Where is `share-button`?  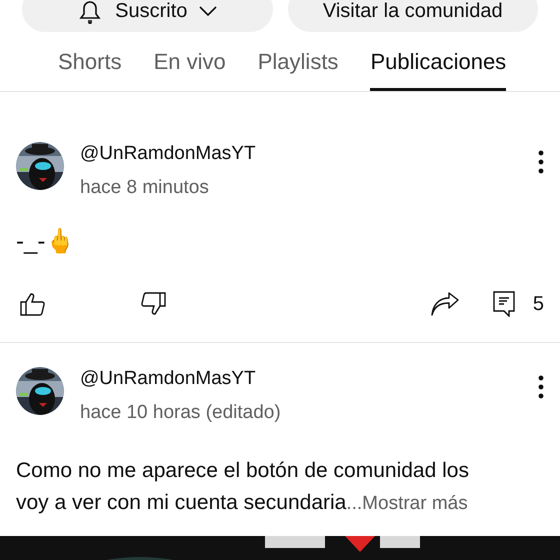 share-button is located at coordinates (444, 304).